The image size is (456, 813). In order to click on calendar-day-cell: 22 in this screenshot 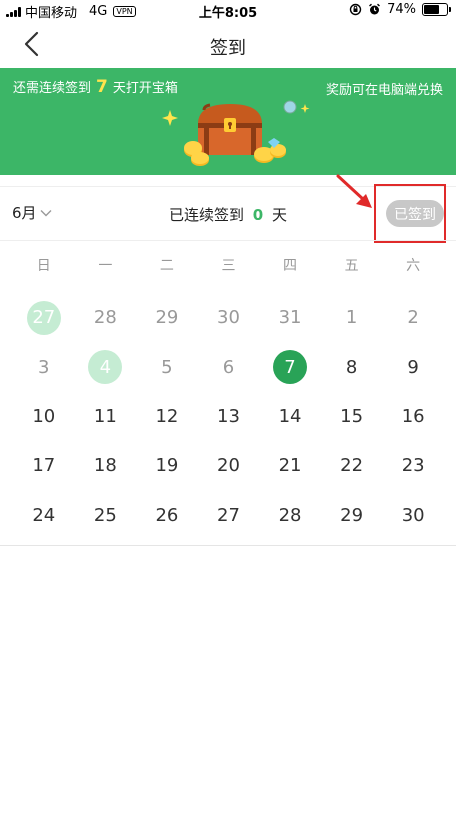, I will do `click(352, 466)`.